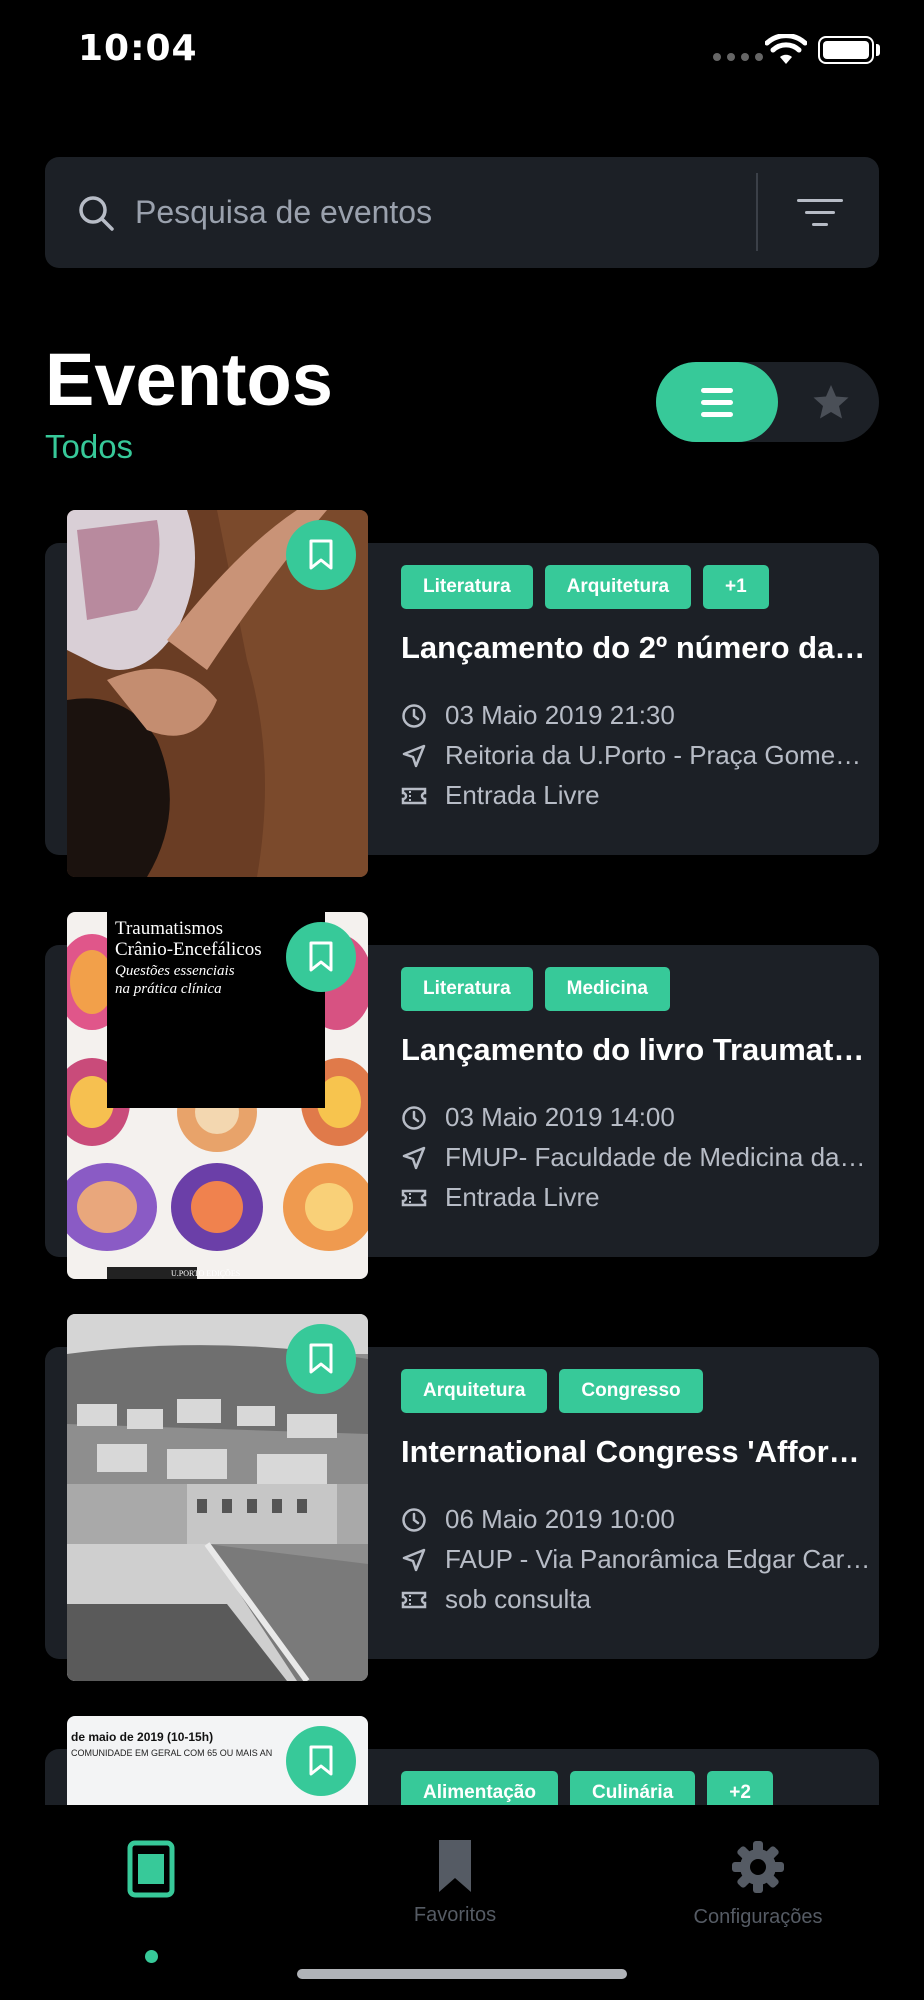 This screenshot has width=924, height=2000. Describe the element at coordinates (636, 1157) in the screenshot. I see `event-location: FMUP- Faculdade de Medicina da U.Porto` at that location.